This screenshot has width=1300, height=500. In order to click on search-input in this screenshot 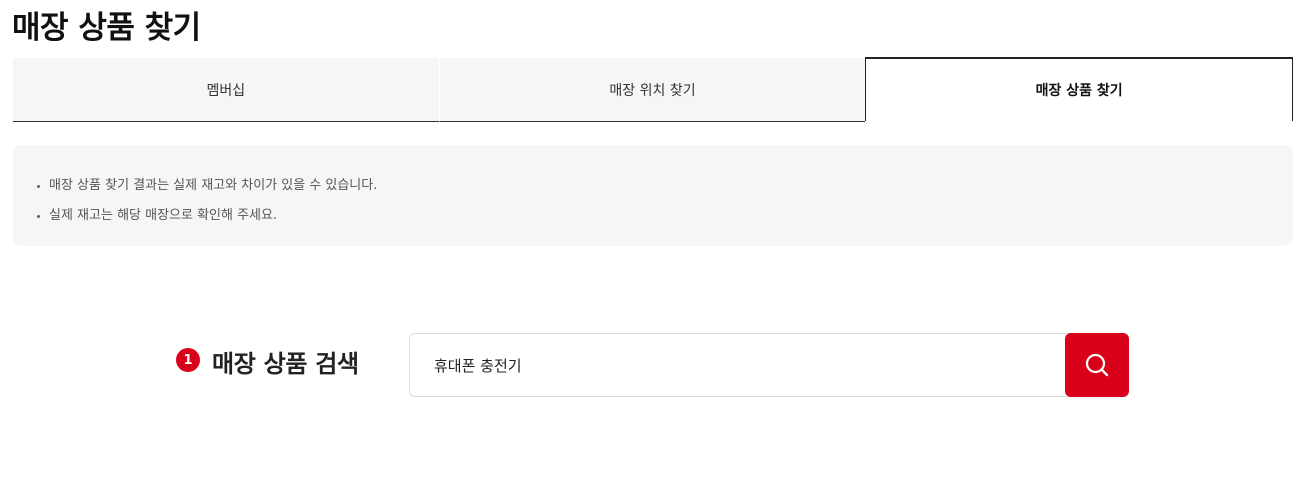, I will do `click(740, 365)`.